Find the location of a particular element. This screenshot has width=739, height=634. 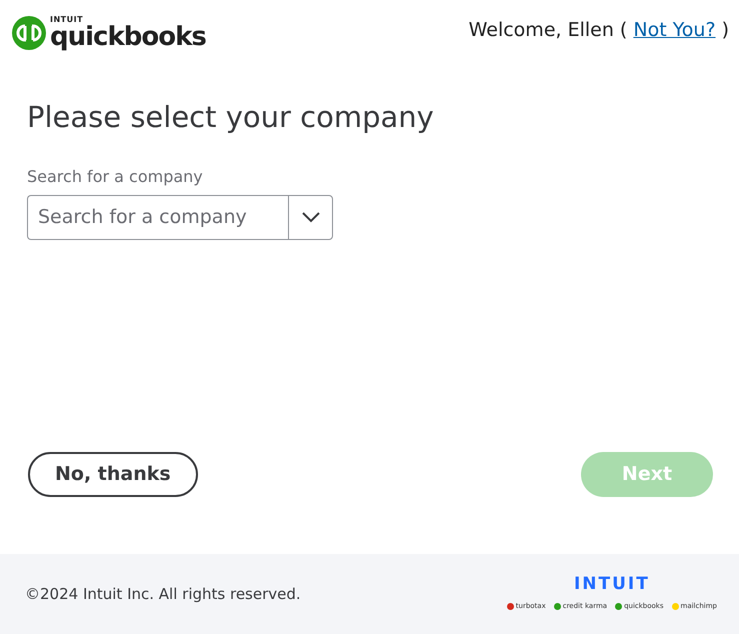

logo-brand: INTUIT is located at coordinates (67, 20).